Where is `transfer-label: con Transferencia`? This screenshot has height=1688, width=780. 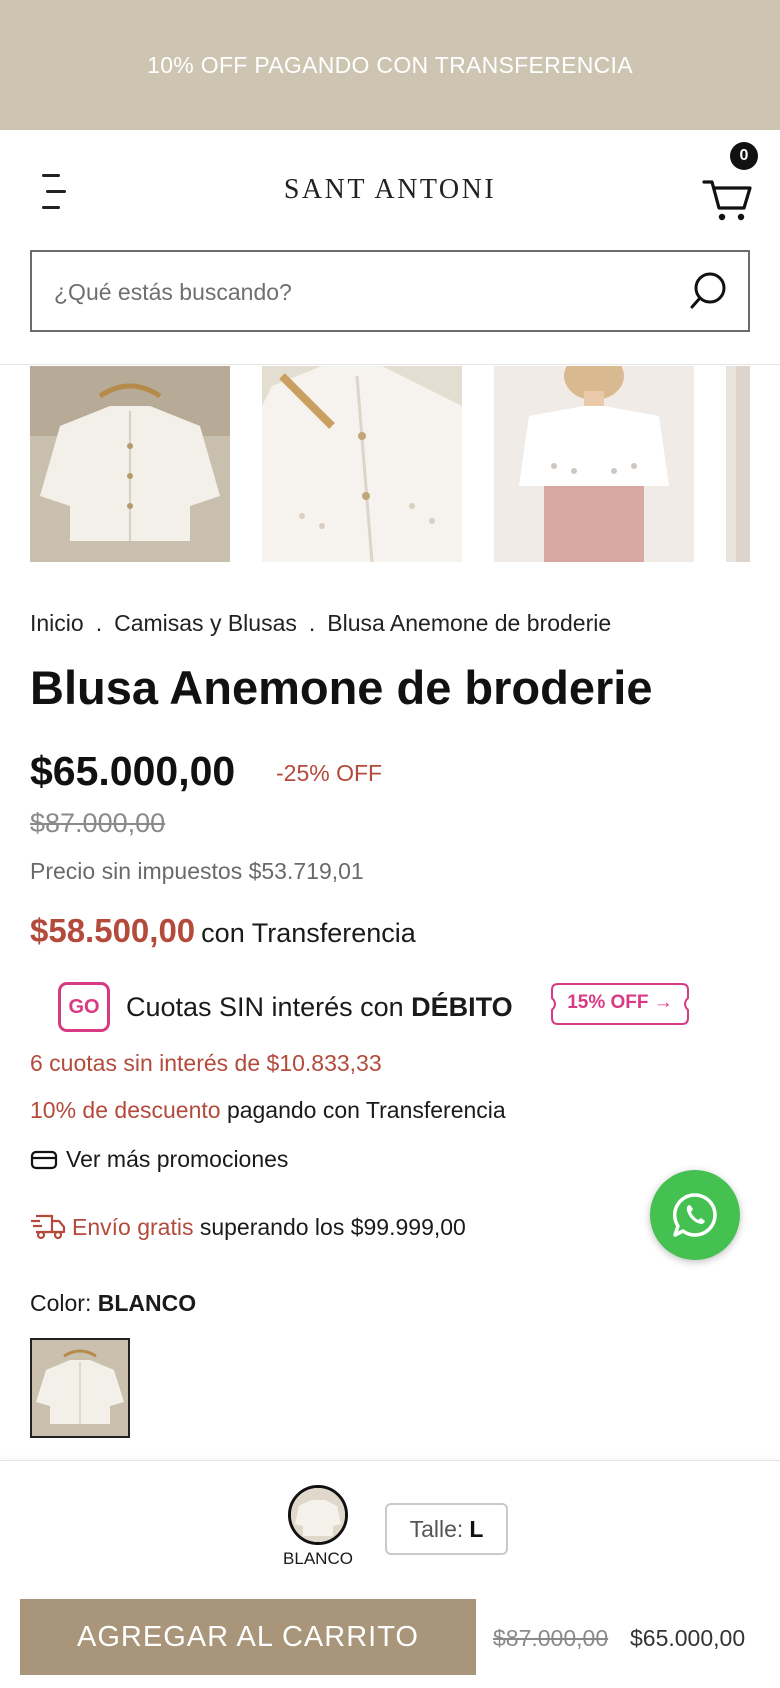
transfer-label: con Transferencia is located at coordinates (308, 933).